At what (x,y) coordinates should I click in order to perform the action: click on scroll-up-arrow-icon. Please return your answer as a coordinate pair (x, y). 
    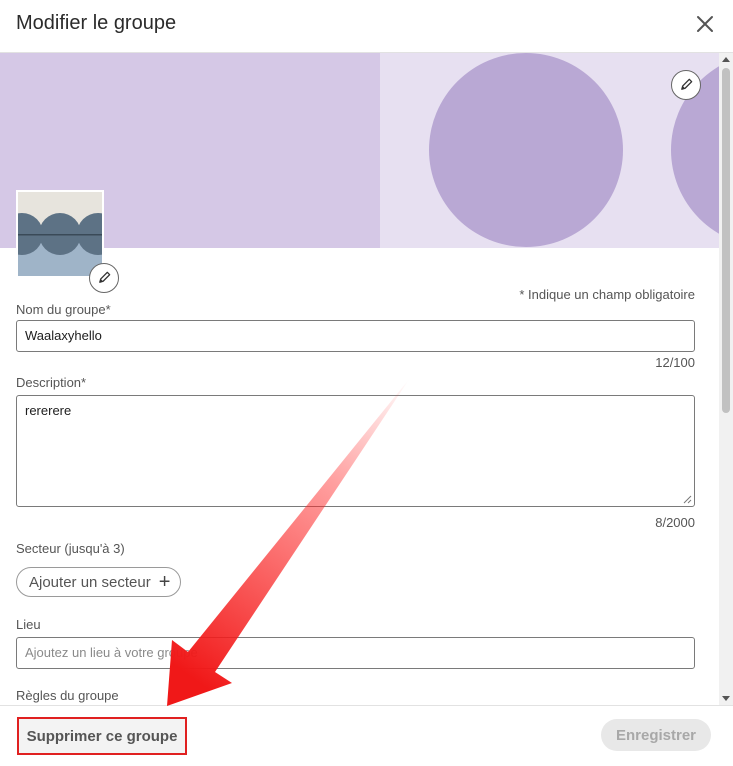
    Looking at the image, I should click on (726, 59).